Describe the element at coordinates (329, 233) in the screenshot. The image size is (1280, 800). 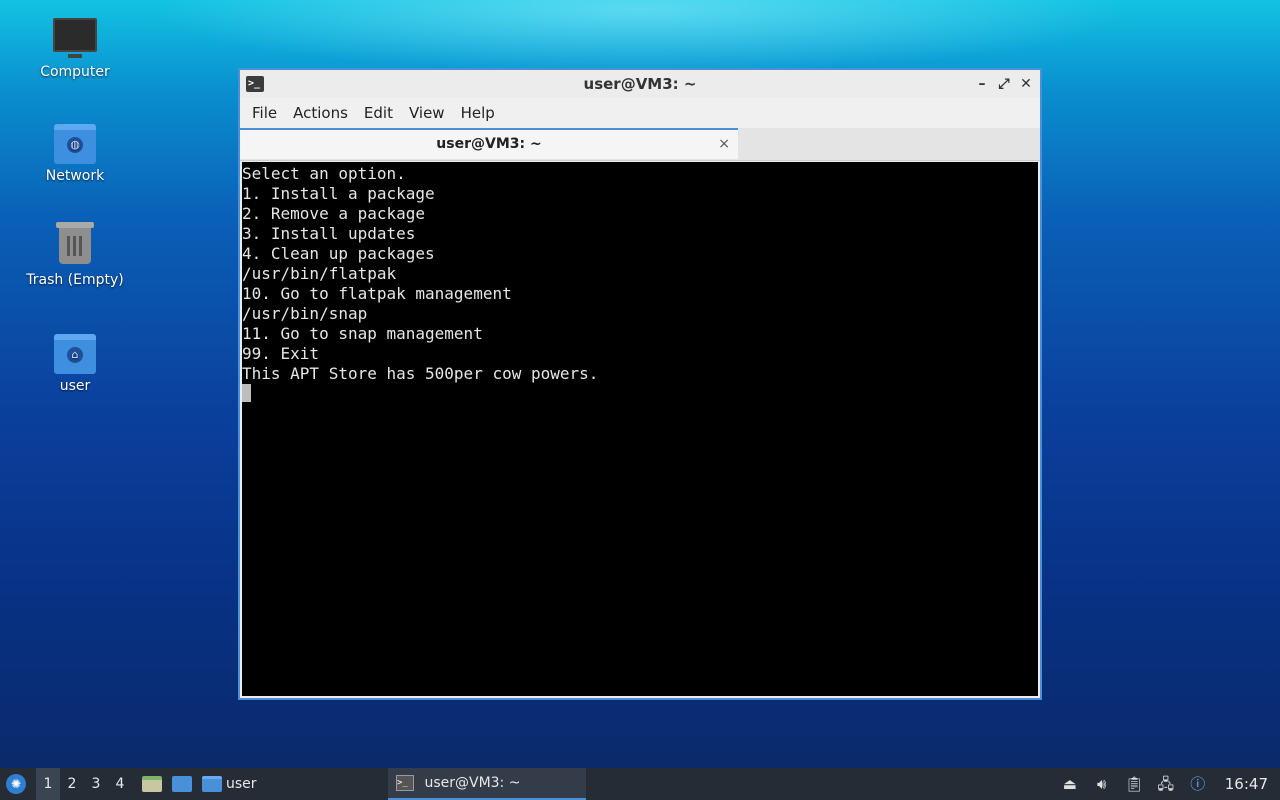
I see `terminal-line: 3. Install updates` at that location.